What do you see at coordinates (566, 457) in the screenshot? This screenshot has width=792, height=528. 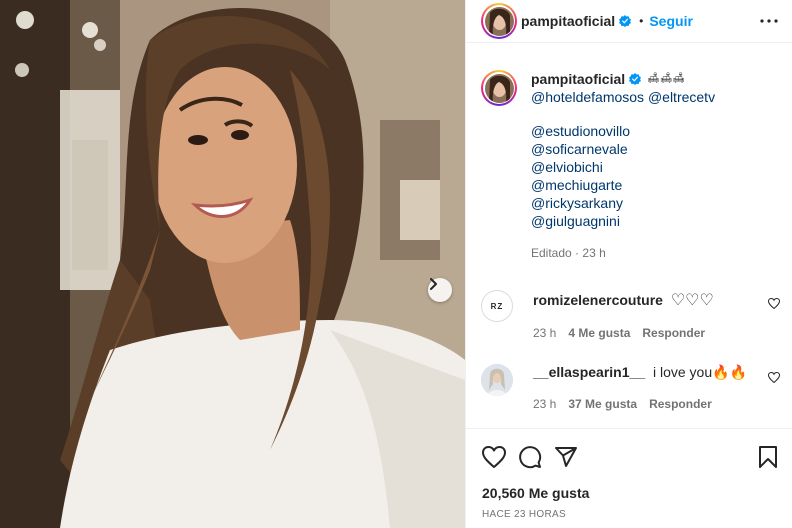 I see `share-icon` at bounding box center [566, 457].